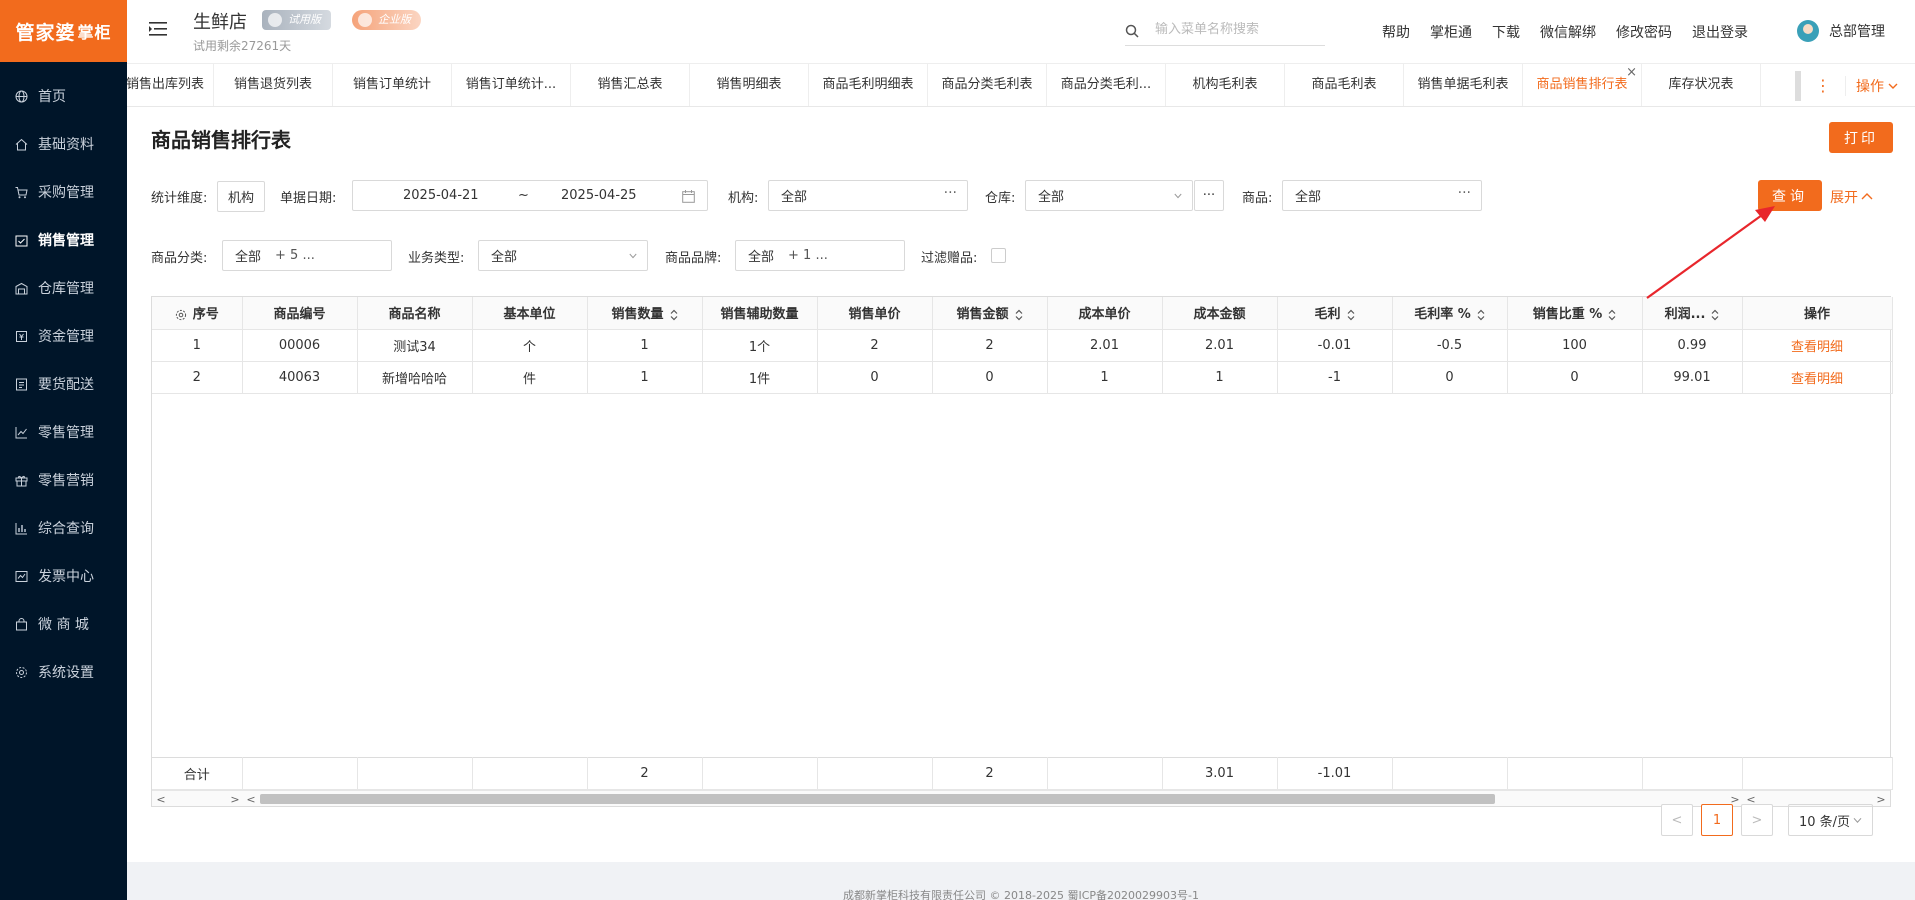 The height and width of the screenshot is (900, 1915). Describe the element at coordinates (1808, 31) in the screenshot. I see `avatar` at that location.